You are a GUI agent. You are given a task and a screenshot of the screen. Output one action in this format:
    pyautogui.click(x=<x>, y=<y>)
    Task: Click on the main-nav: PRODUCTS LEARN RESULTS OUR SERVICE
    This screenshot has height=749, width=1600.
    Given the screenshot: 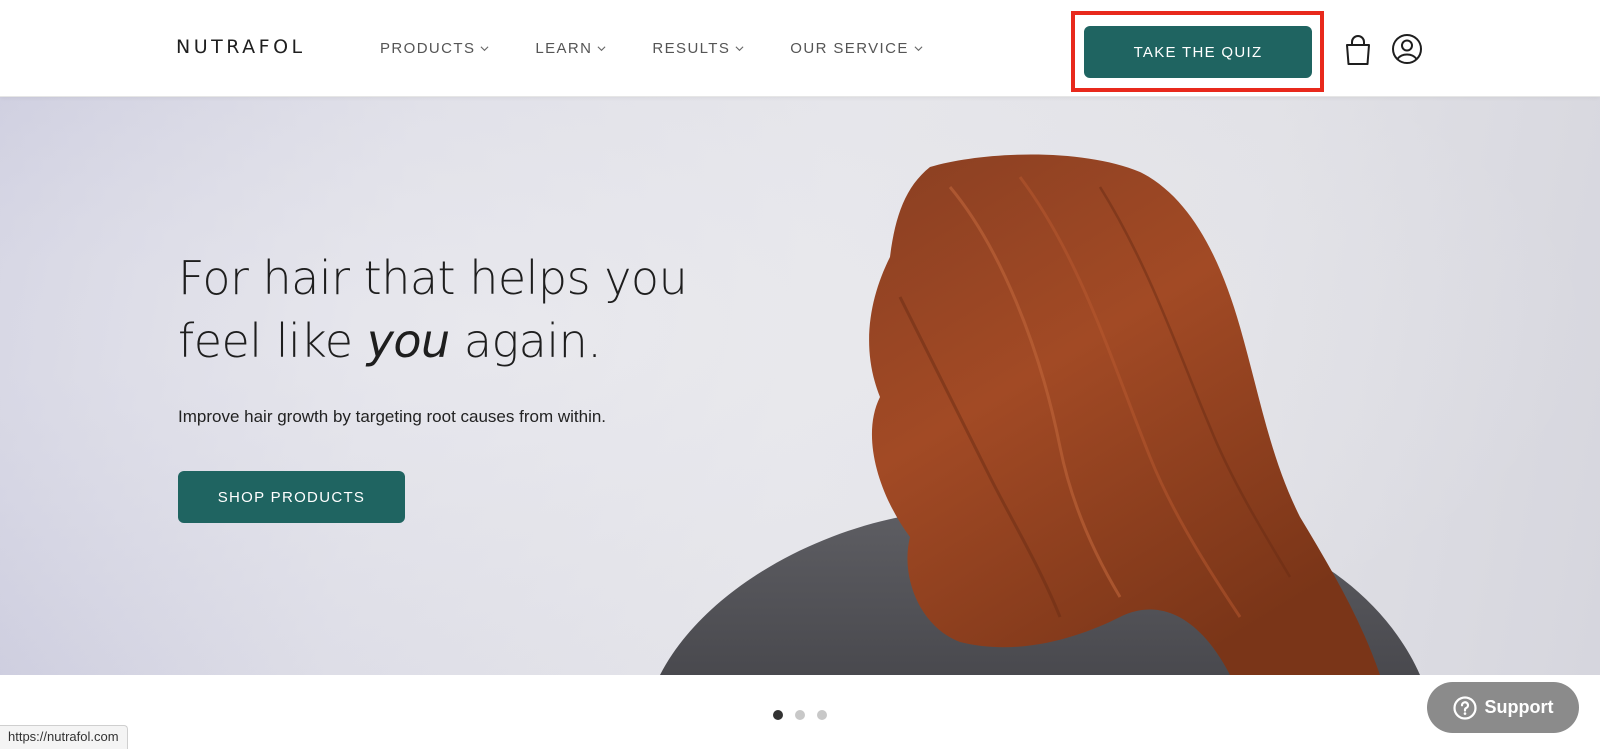 What is the action you would take?
    pyautogui.click(x=674, y=48)
    